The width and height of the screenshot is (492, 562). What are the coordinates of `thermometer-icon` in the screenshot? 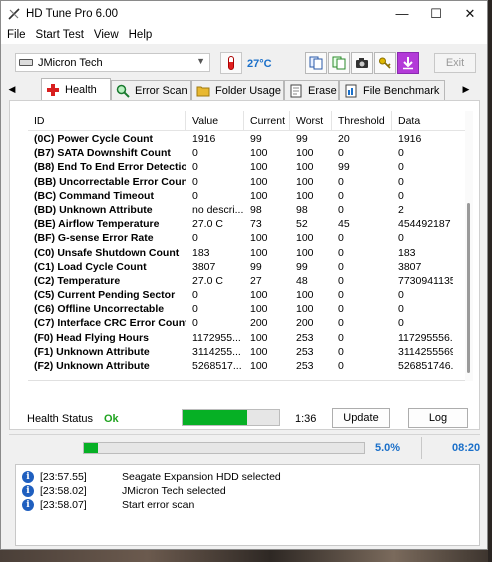 It's located at (231, 63).